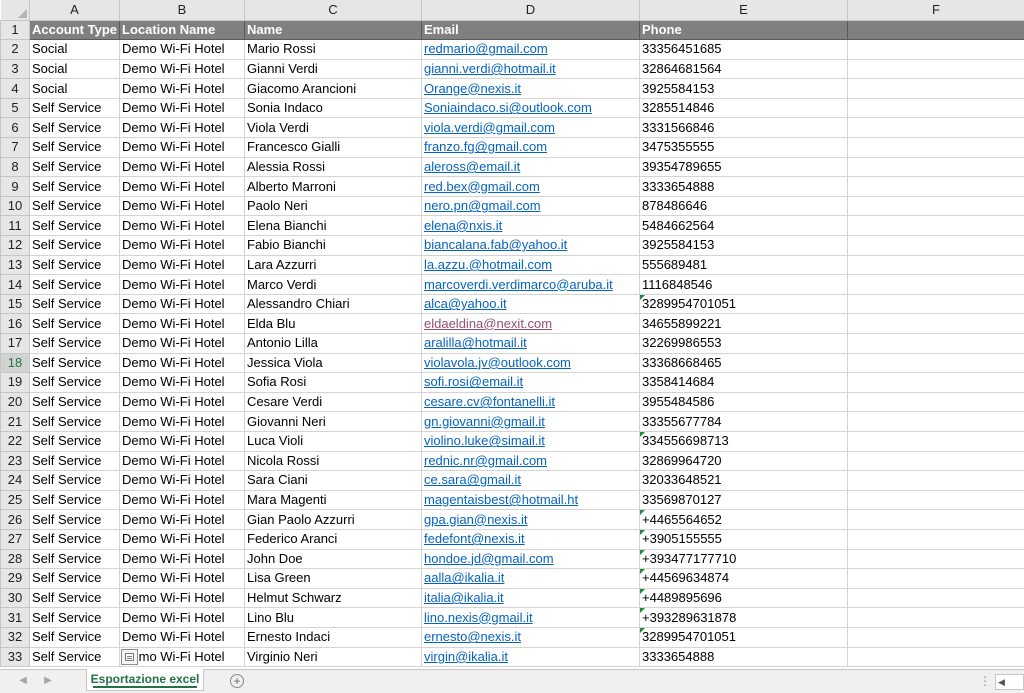 The width and height of the screenshot is (1024, 693). What do you see at coordinates (530, 226) in the screenshot?
I see `cell-email-link: elena@nxis.it` at bounding box center [530, 226].